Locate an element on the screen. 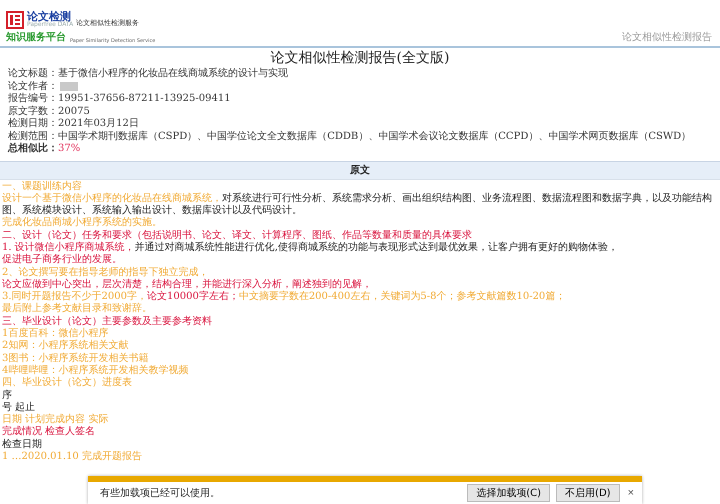 The image size is (720, 504). text-line: 日期 计划完成内容 实际 is located at coordinates (56, 420).